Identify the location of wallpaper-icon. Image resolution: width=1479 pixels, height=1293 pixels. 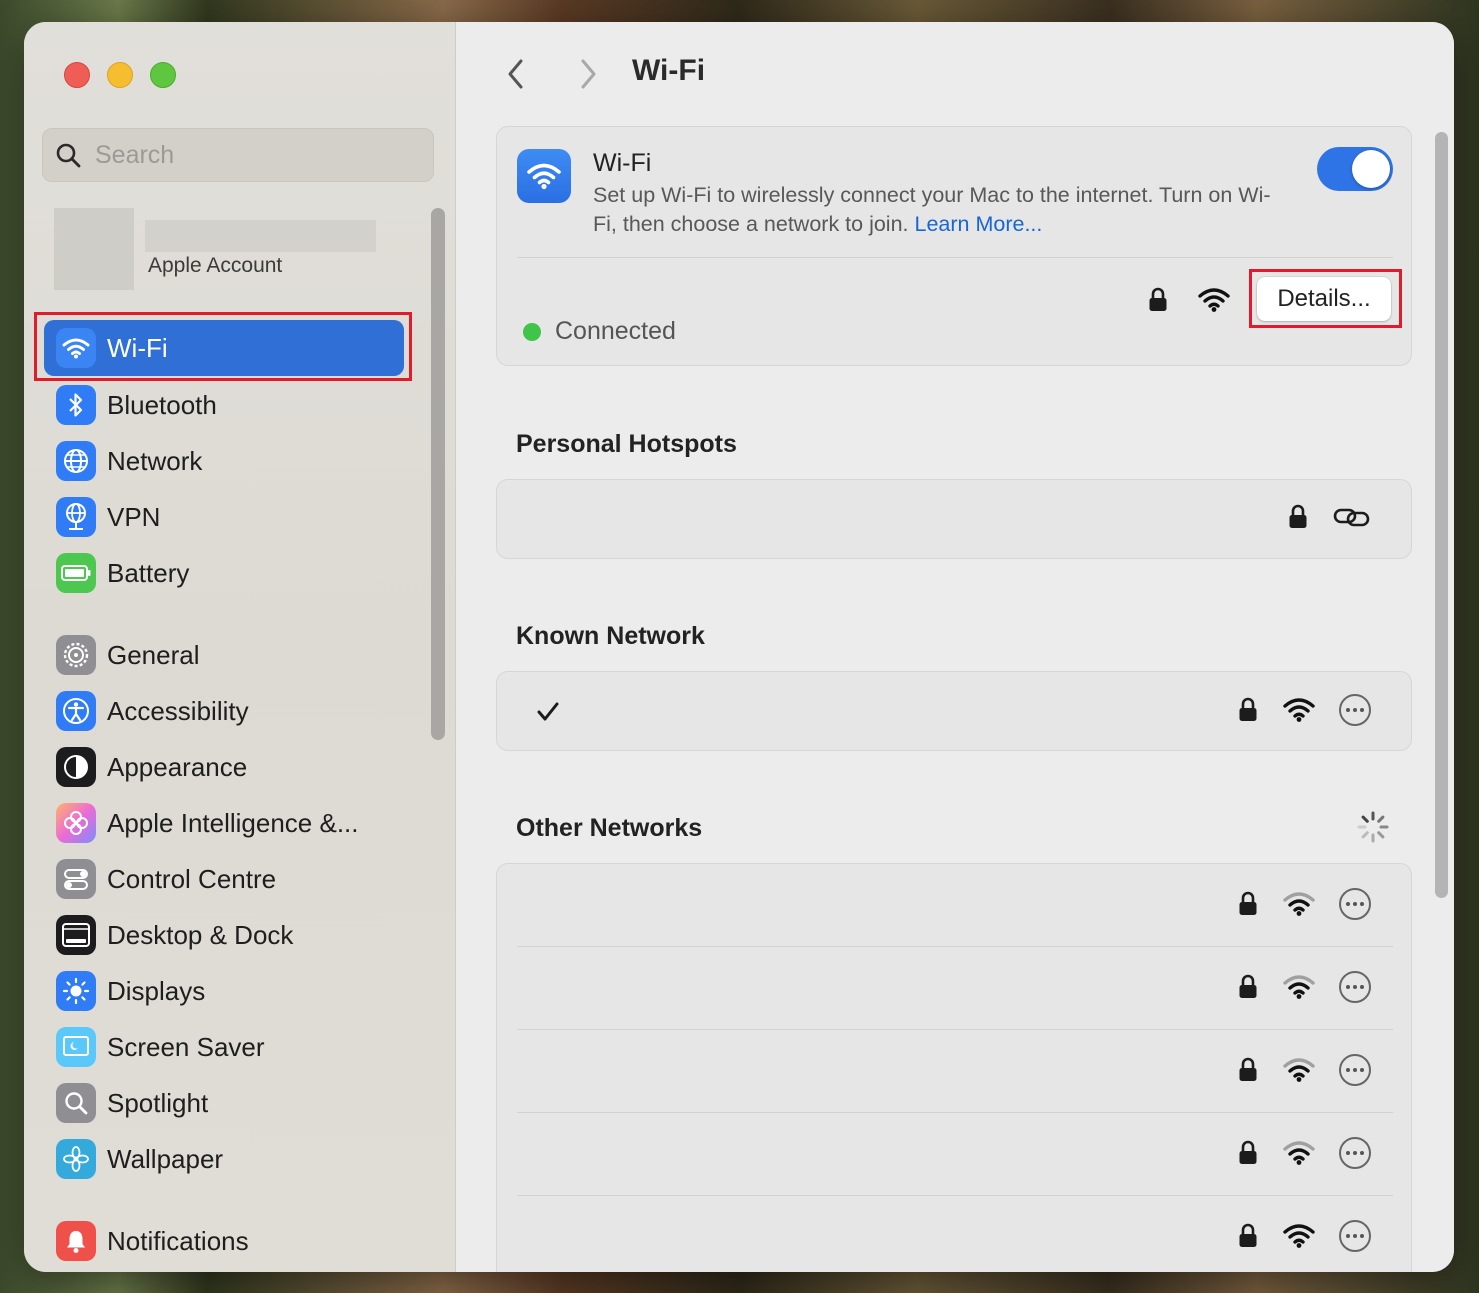
(76, 1159).